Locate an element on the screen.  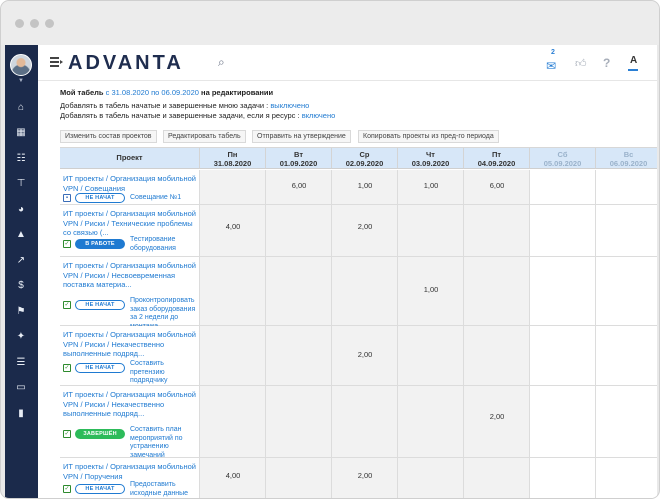
sidebar: ▼ ⌂ ▦ ☷ ⊤ ◕ ▲ ↗ $ ⚑ ✦ ☰ ▭ ▮ is located at coordinates (21, 271).